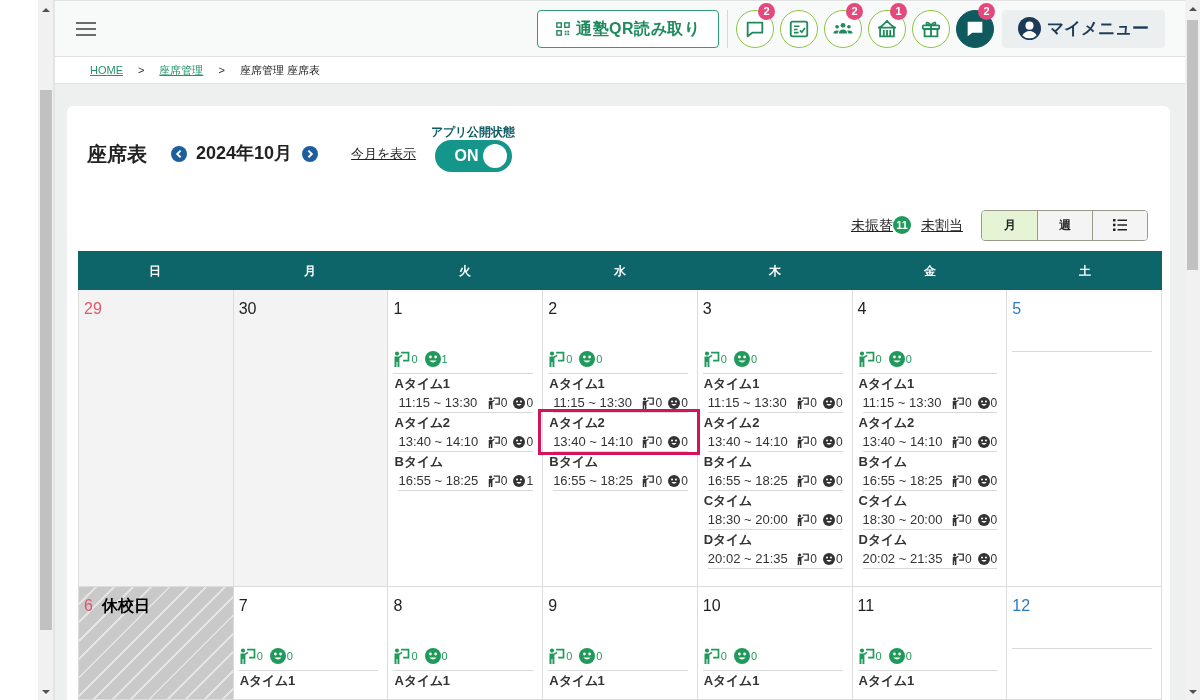 This screenshot has width=1200, height=700. I want to click on building-button, so click(887, 28).